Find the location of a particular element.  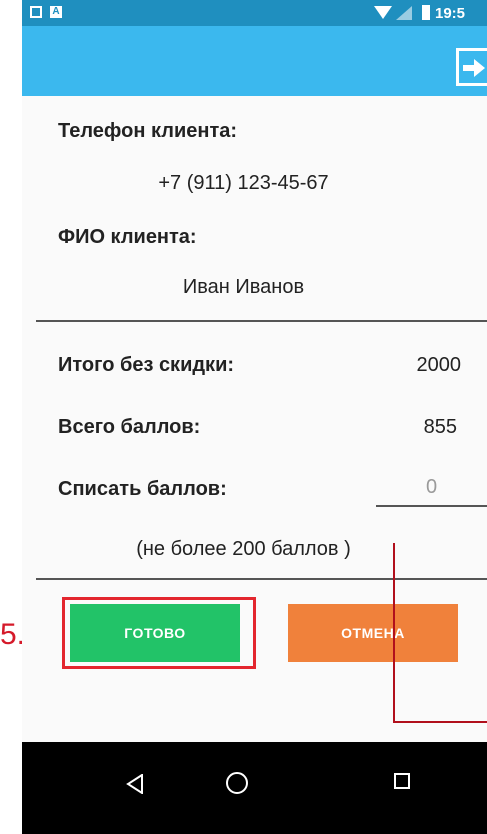

limit-note: (не более 200 баллов ) is located at coordinates (243, 549).